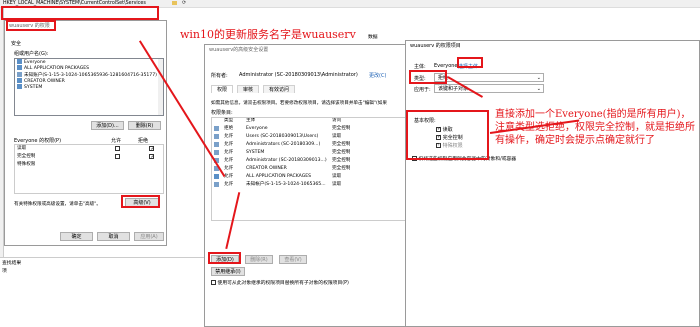 This screenshot has width=700, height=327. I want to click on annotation-box-add, so click(224, 258).